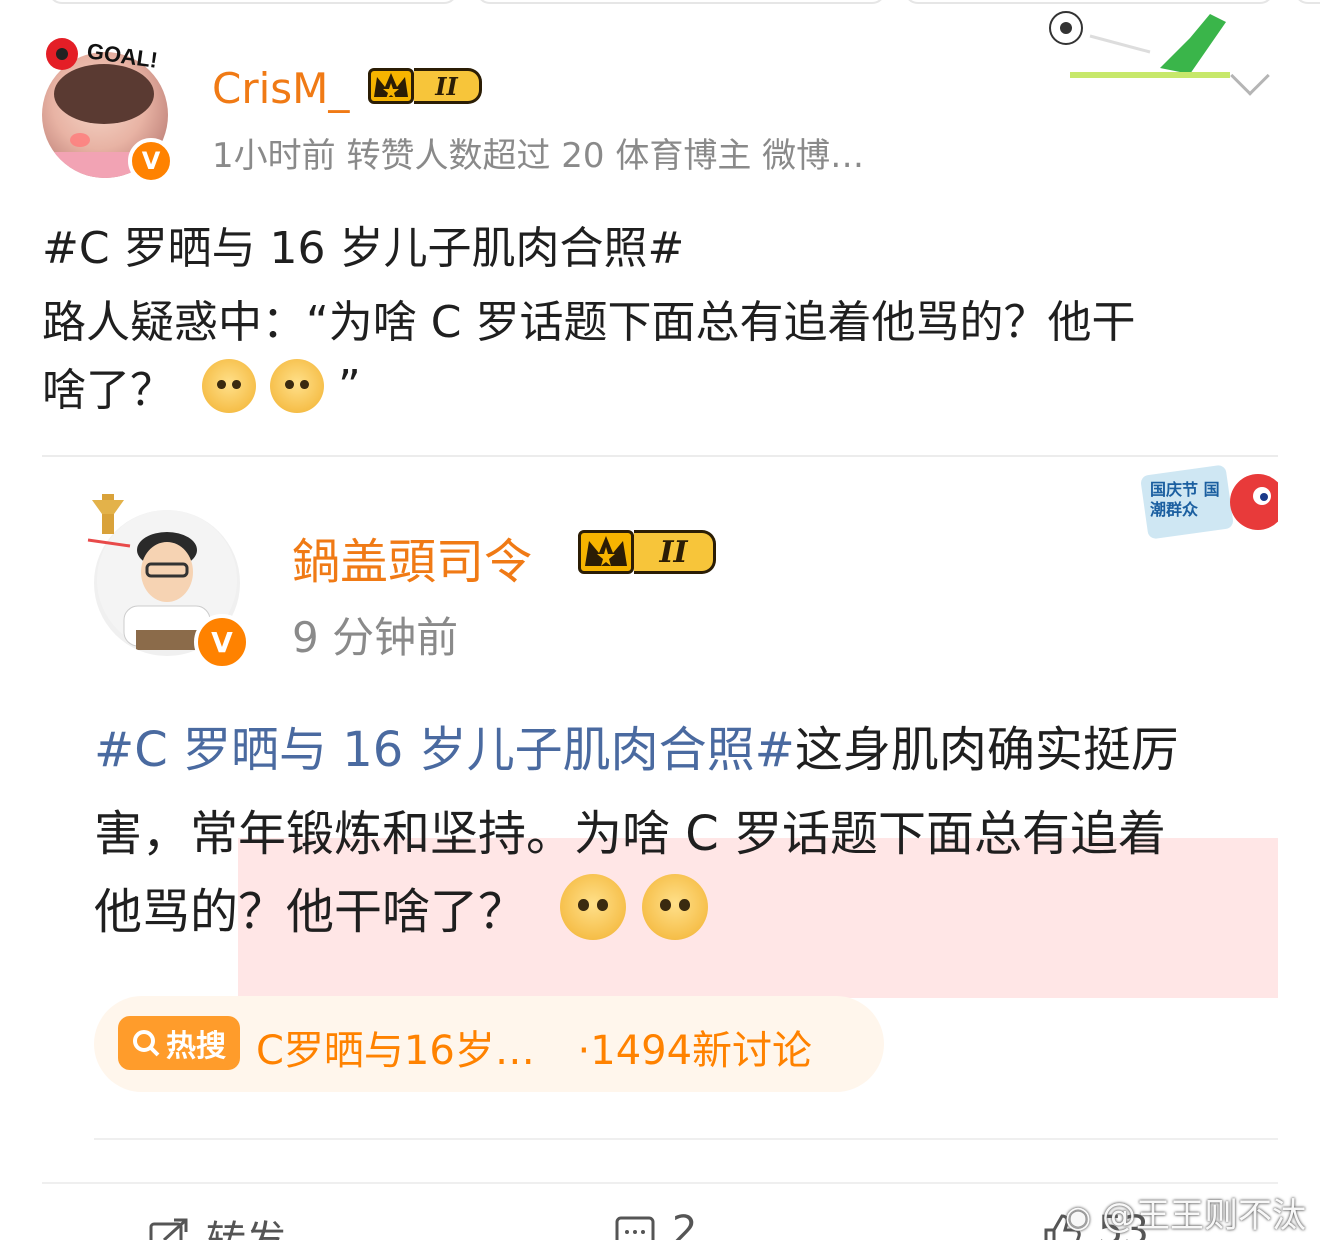 The image size is (1320, 1240). I want to click on goal-sticker-icon: GOAL!, so click(102, 55).